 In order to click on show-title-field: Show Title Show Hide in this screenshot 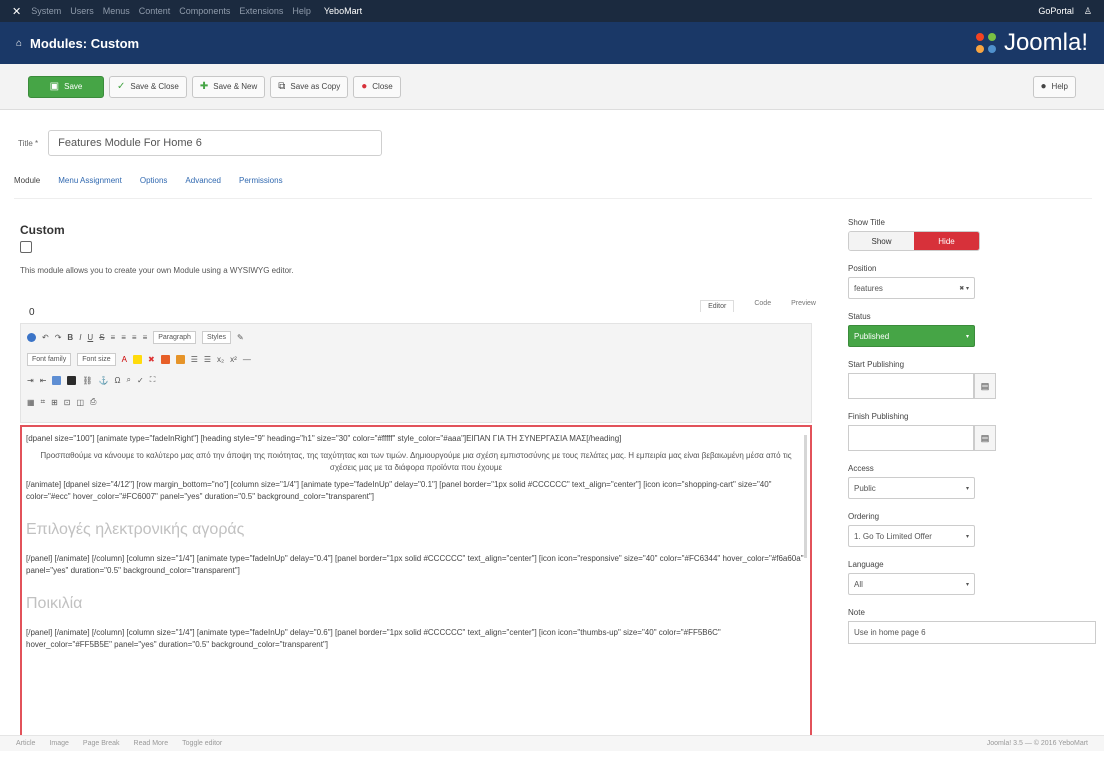, I will do `click(972, 234)`.